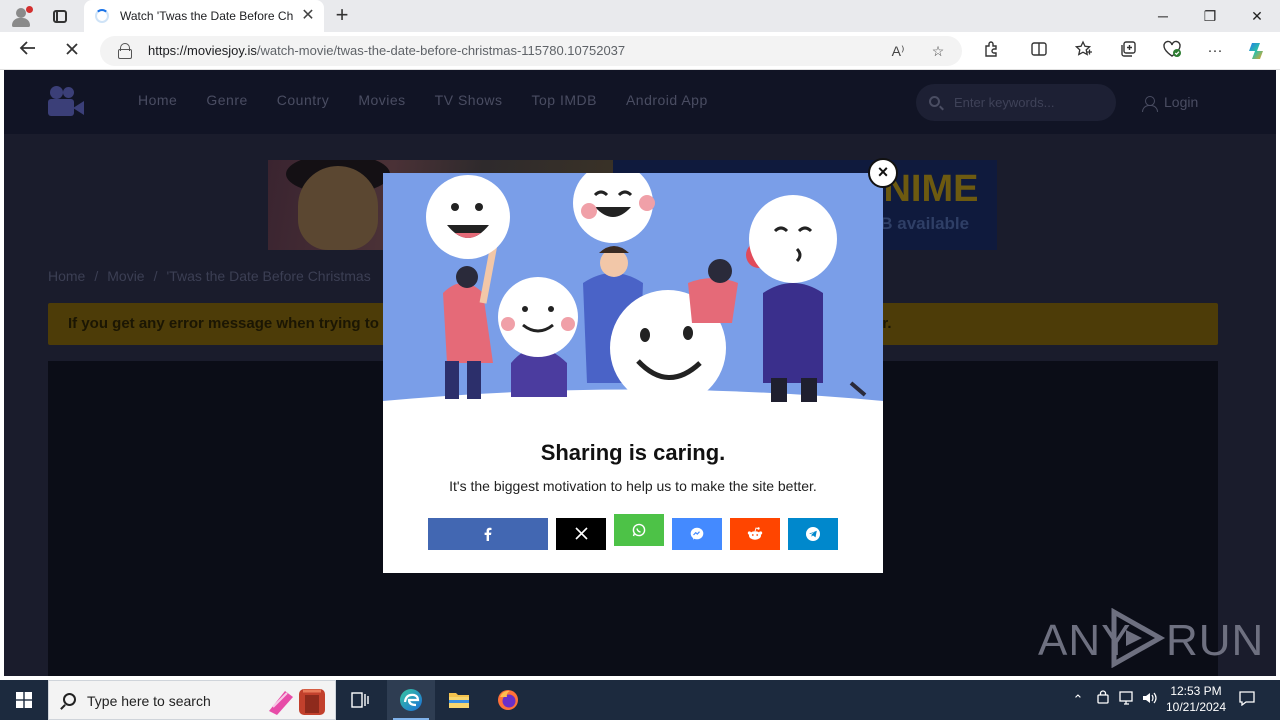  Describe the element at coordinates (1078, 700) in the screenshot. I see `show-hidden-icons-icon: ⌃` at that location.